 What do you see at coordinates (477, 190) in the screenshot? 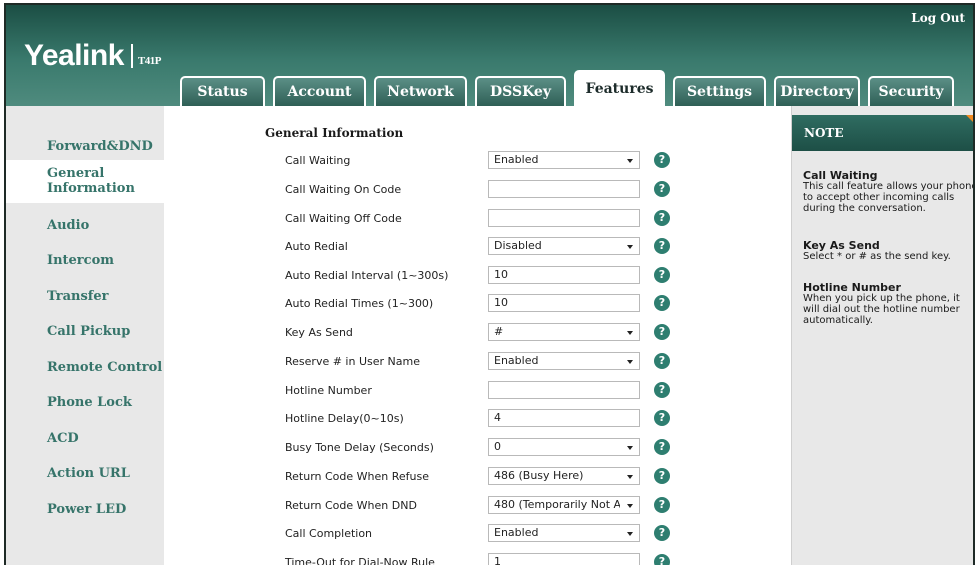
I see `setting-row-call-waiting-on-code: Call Waiting On Code ?` at bounding box center [477, 190].